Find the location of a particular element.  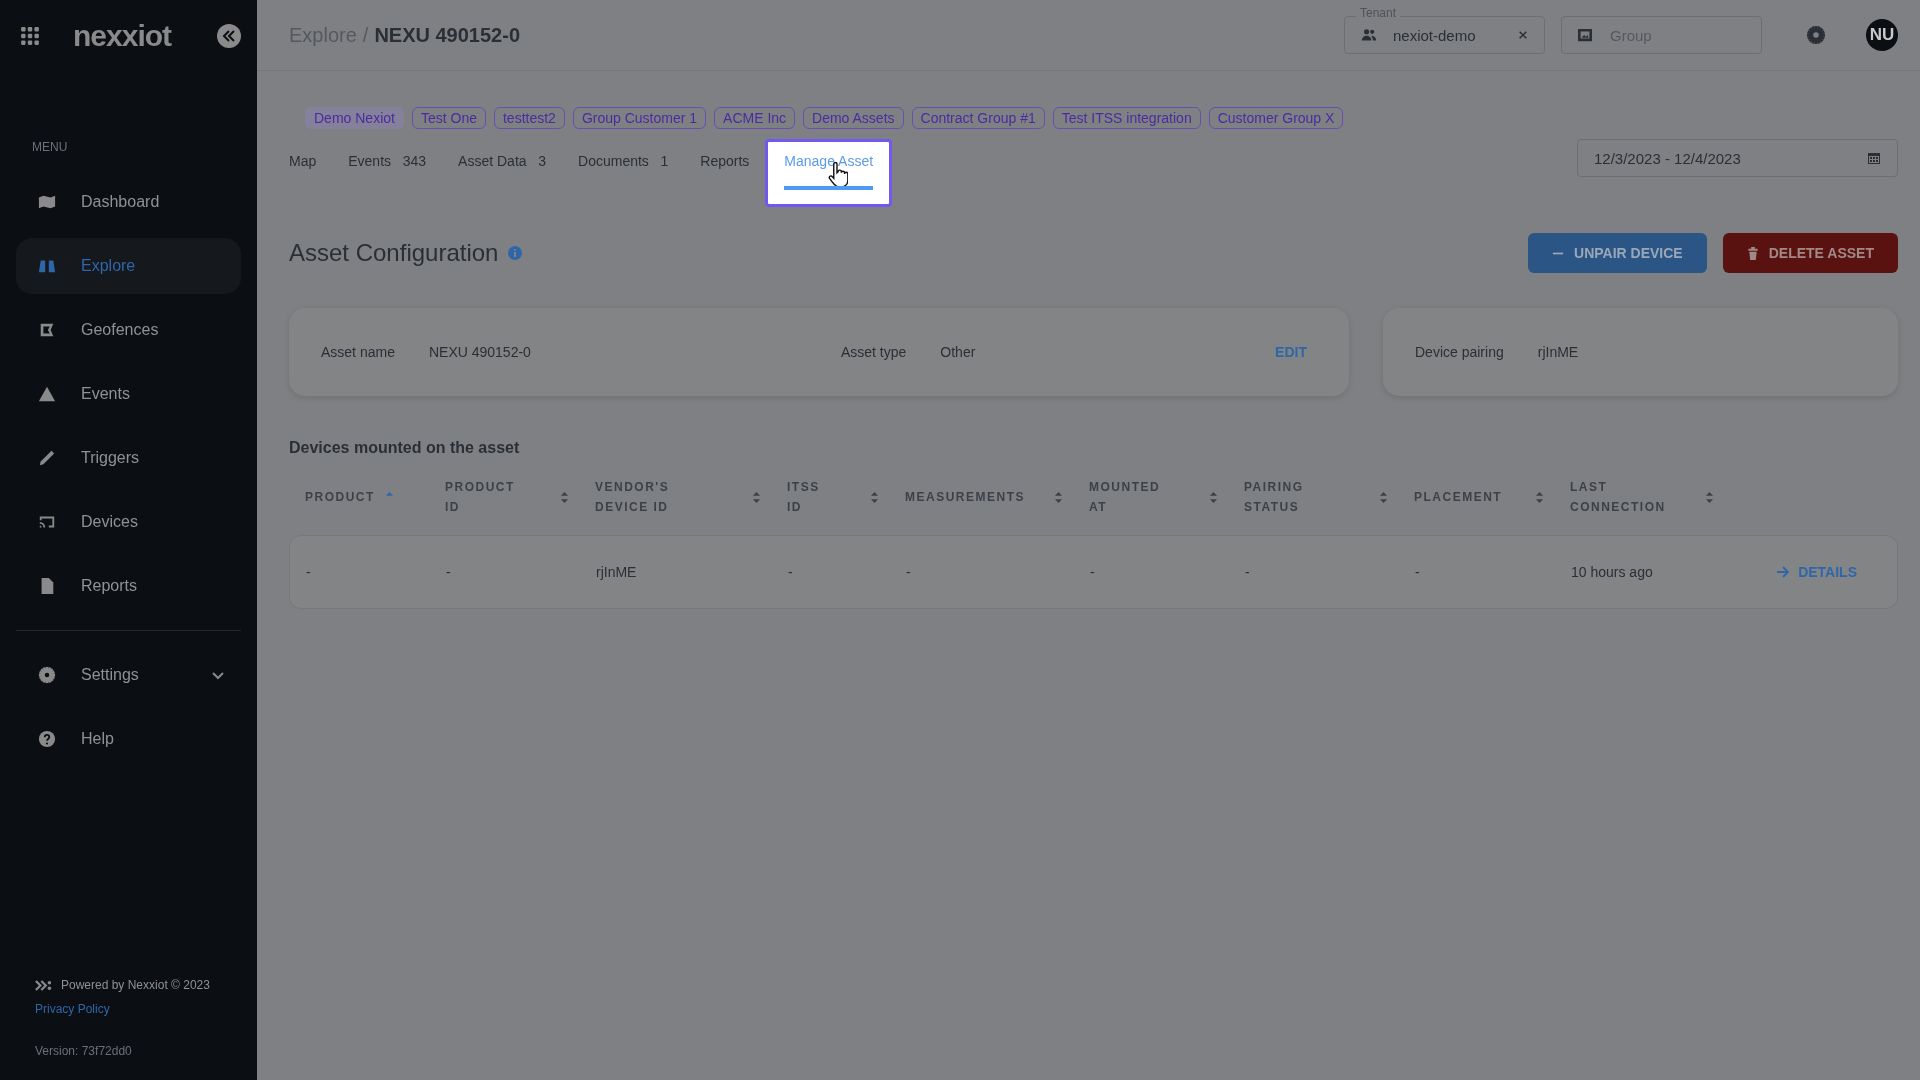

page-title: NEXU 490152-0 is located at coordinates (447, 35).